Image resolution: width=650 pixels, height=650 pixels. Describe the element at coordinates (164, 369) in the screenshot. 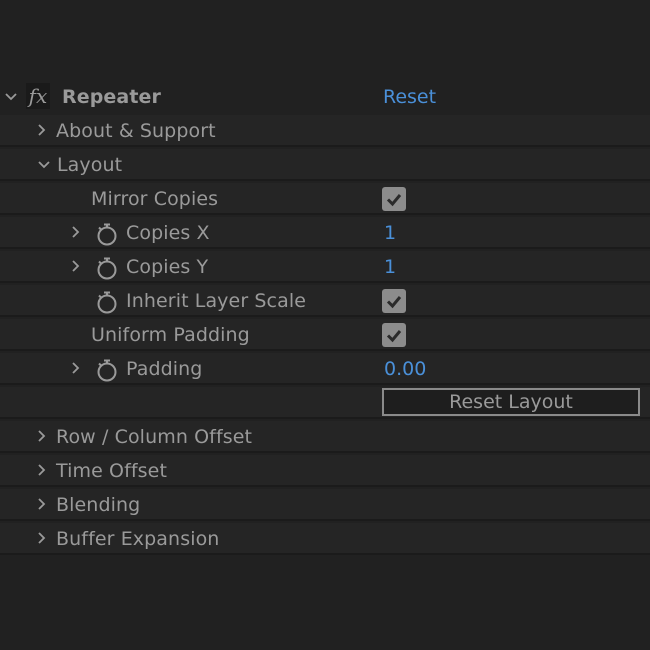

I see `prop-label: Padding` at that location.